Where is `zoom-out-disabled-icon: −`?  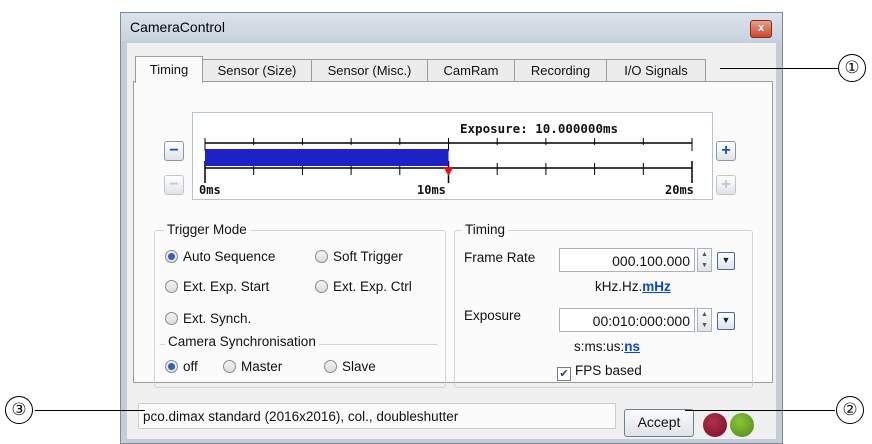
zoom-out-disabled-icon: − is located at coordinates (174, 185).